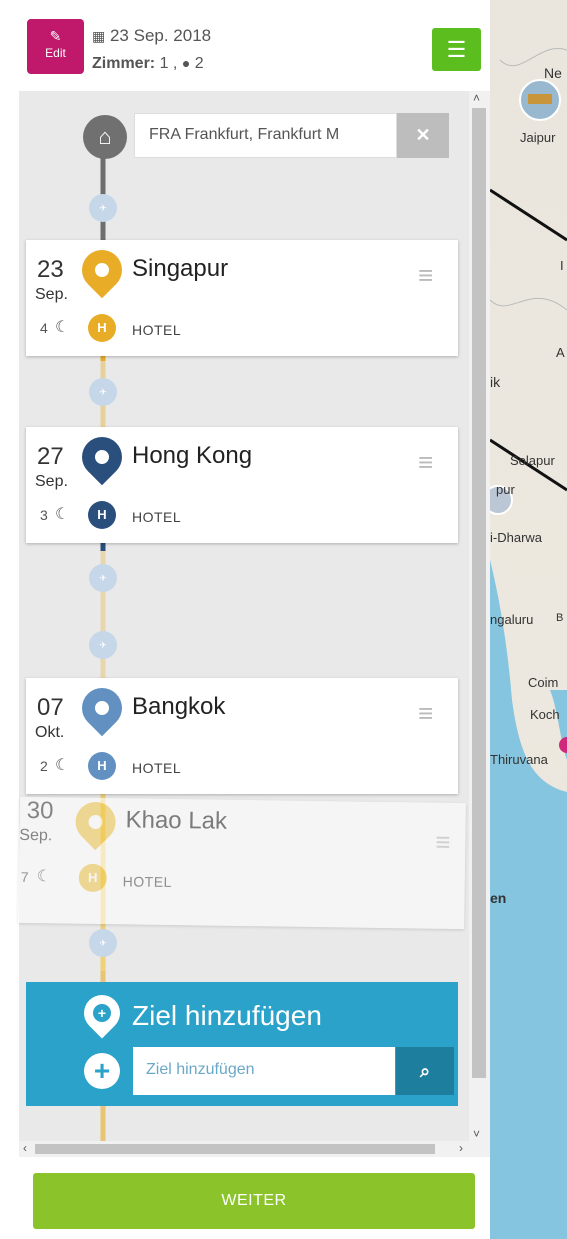 The height and width of the screenshot is (1239, 567). What do you see at coordinates (50, 269) in the screenshot?
I see `stop-day: 23` at bounding box center [50, 269].